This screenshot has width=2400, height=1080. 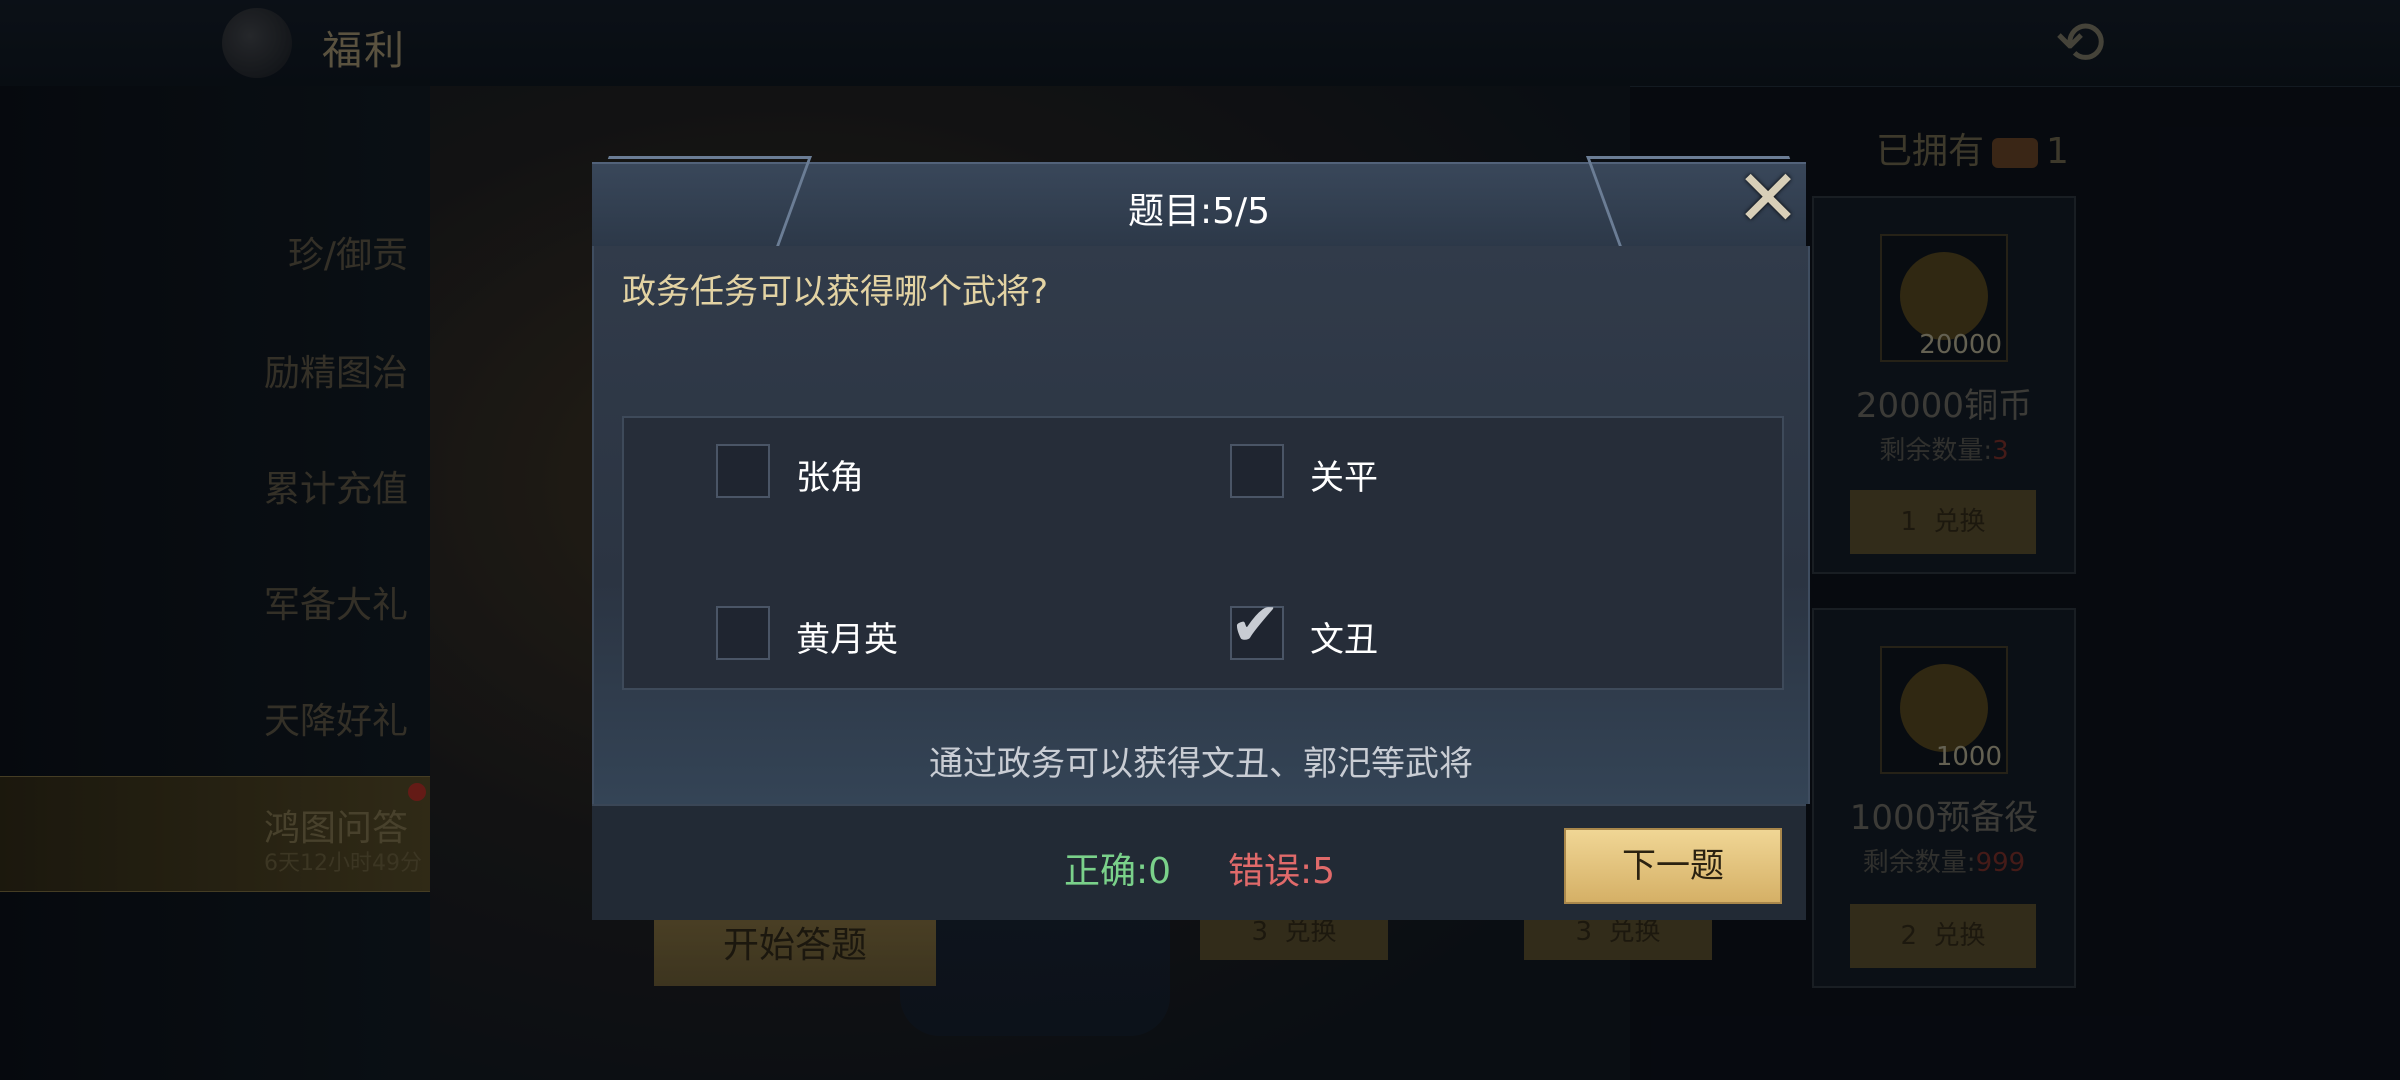 I want to click on option-label: 张角, so click(x=830, y=478).